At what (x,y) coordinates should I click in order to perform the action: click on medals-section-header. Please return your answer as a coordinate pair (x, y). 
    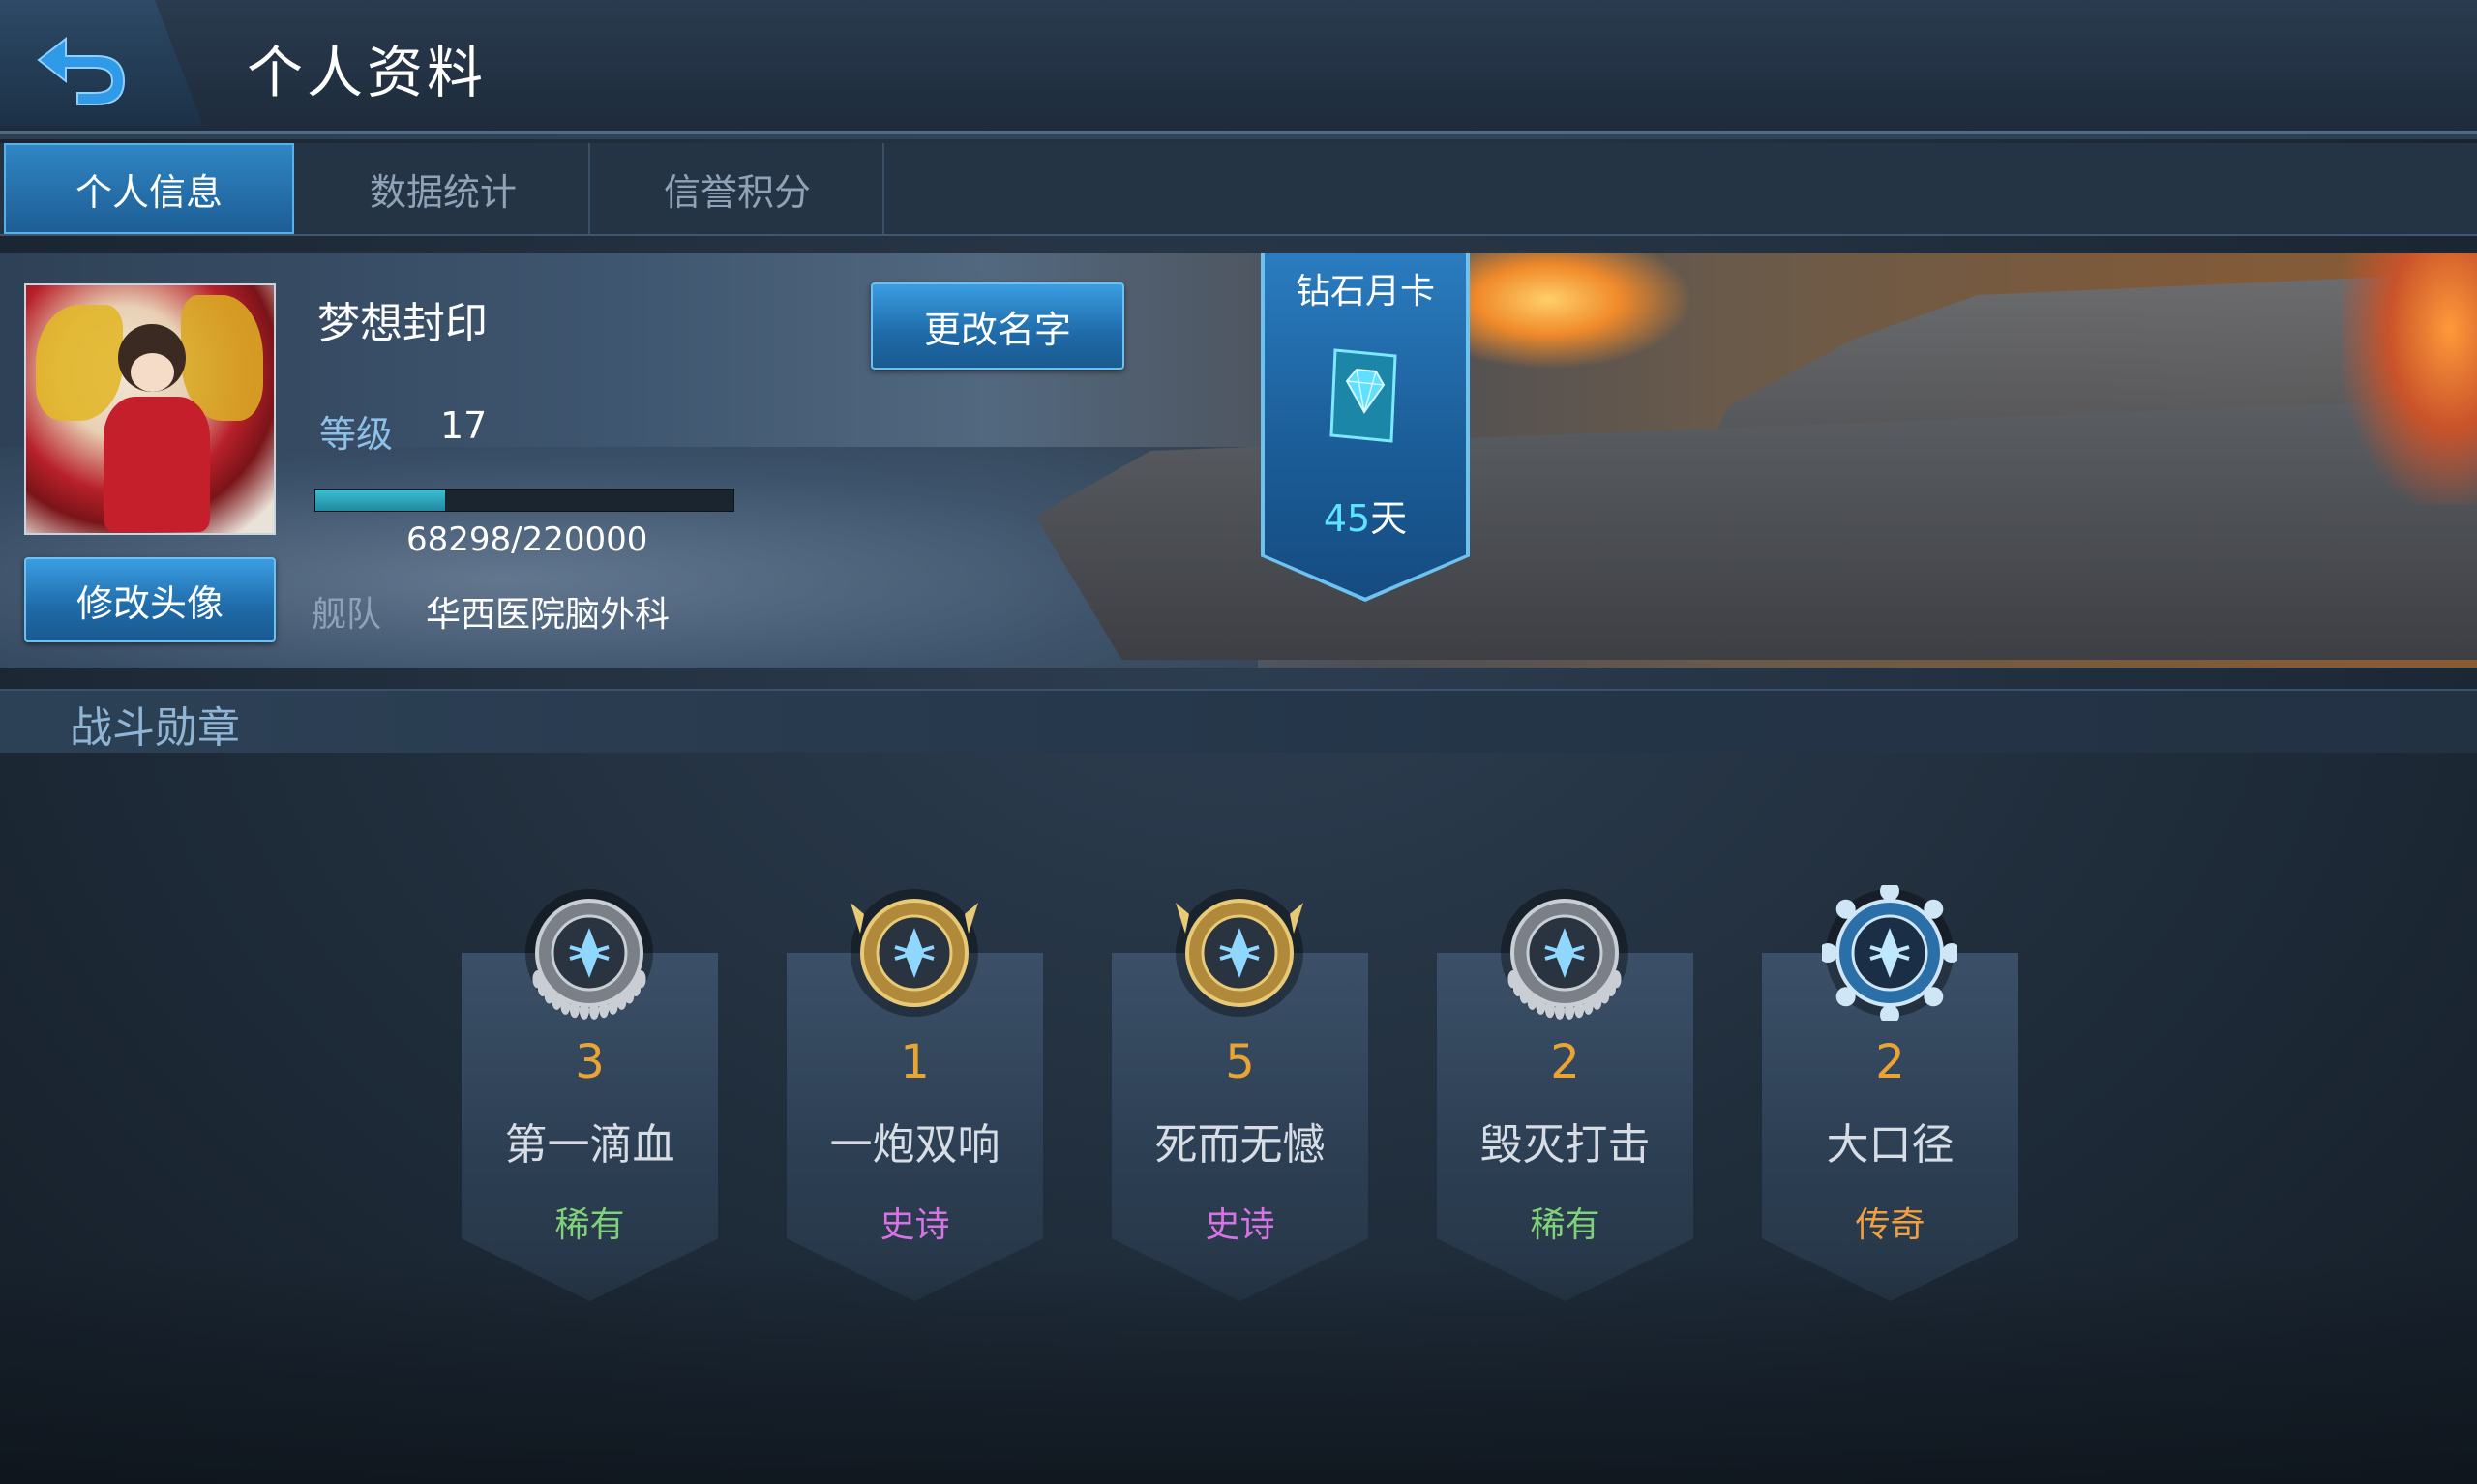
    Looking at the image, I should click on (1238, 721).